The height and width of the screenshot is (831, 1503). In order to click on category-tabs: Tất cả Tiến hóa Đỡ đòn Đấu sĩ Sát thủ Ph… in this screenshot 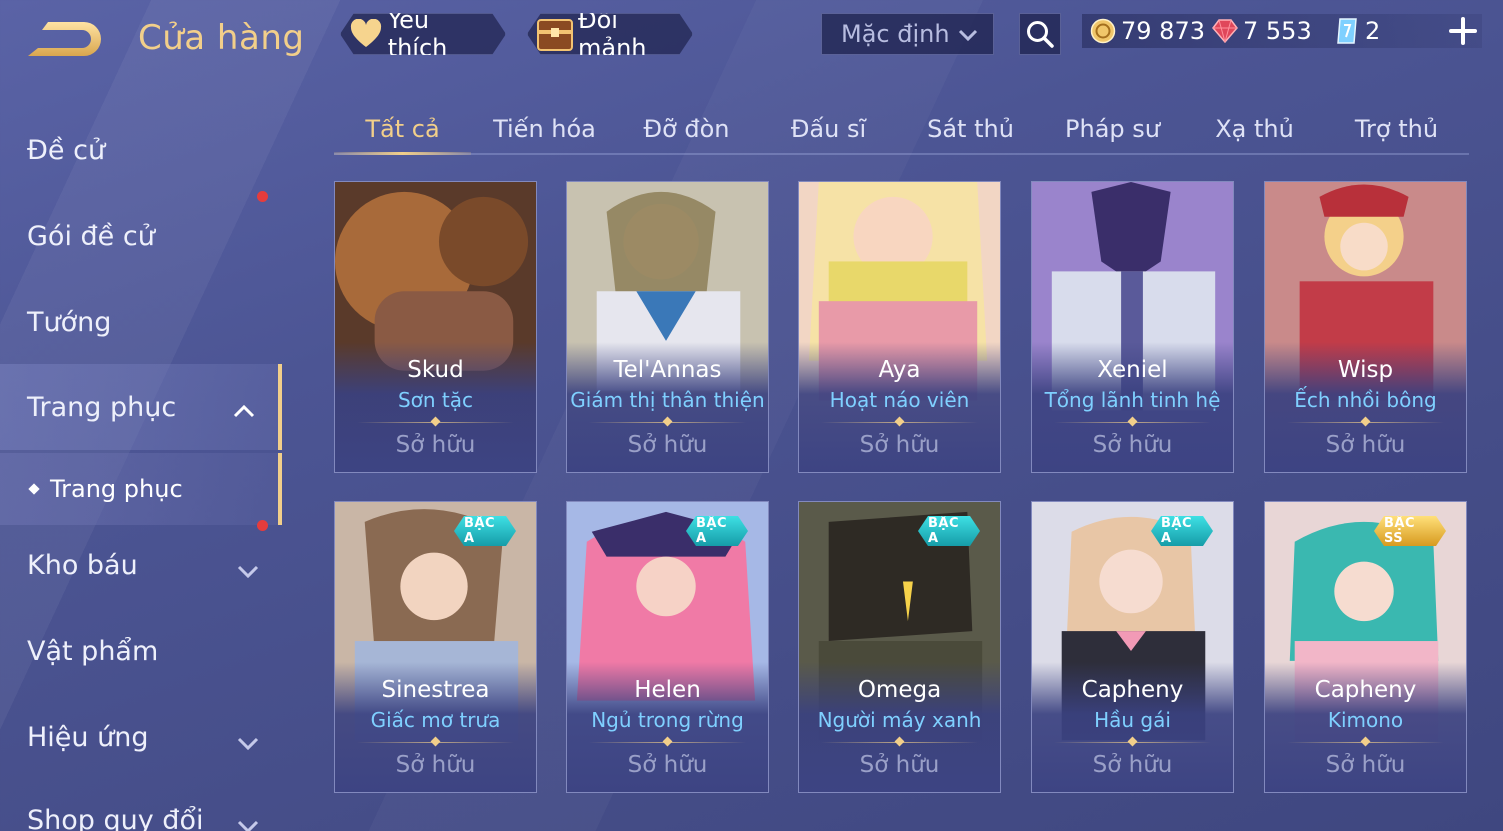, I will do `click(901, 130)`.